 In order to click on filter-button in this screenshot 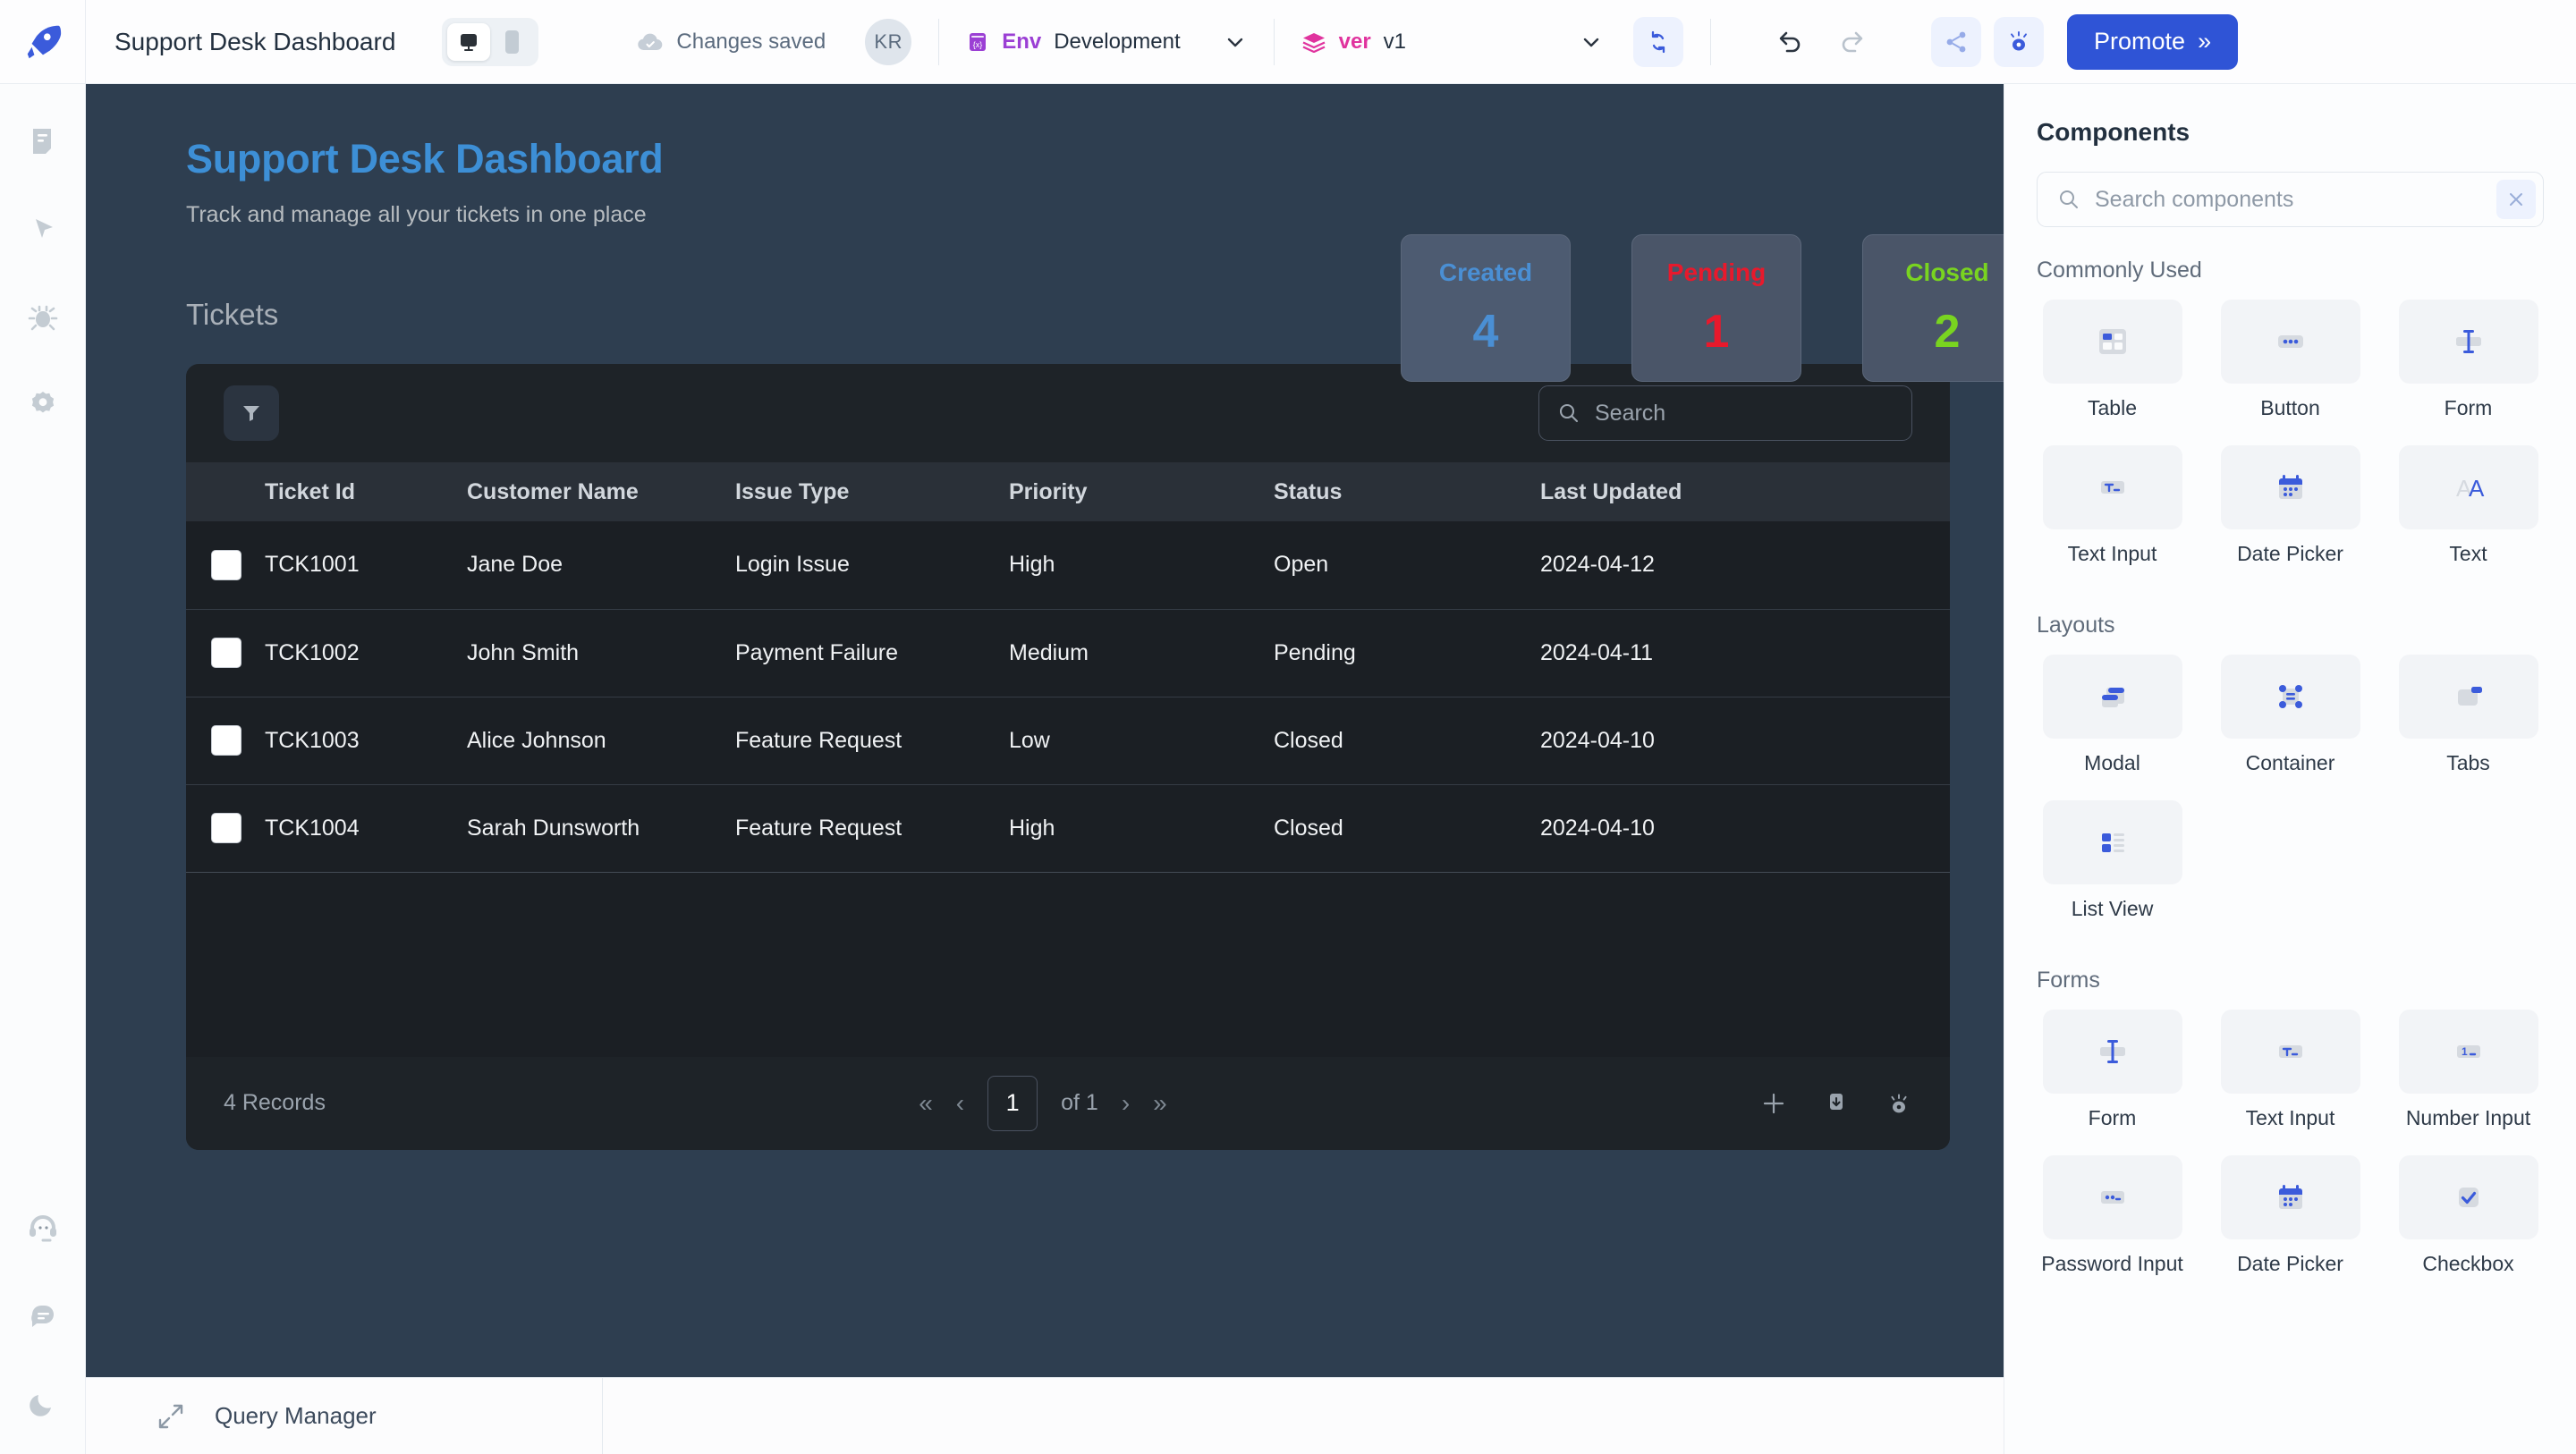, I will do `click(251, 413)`.